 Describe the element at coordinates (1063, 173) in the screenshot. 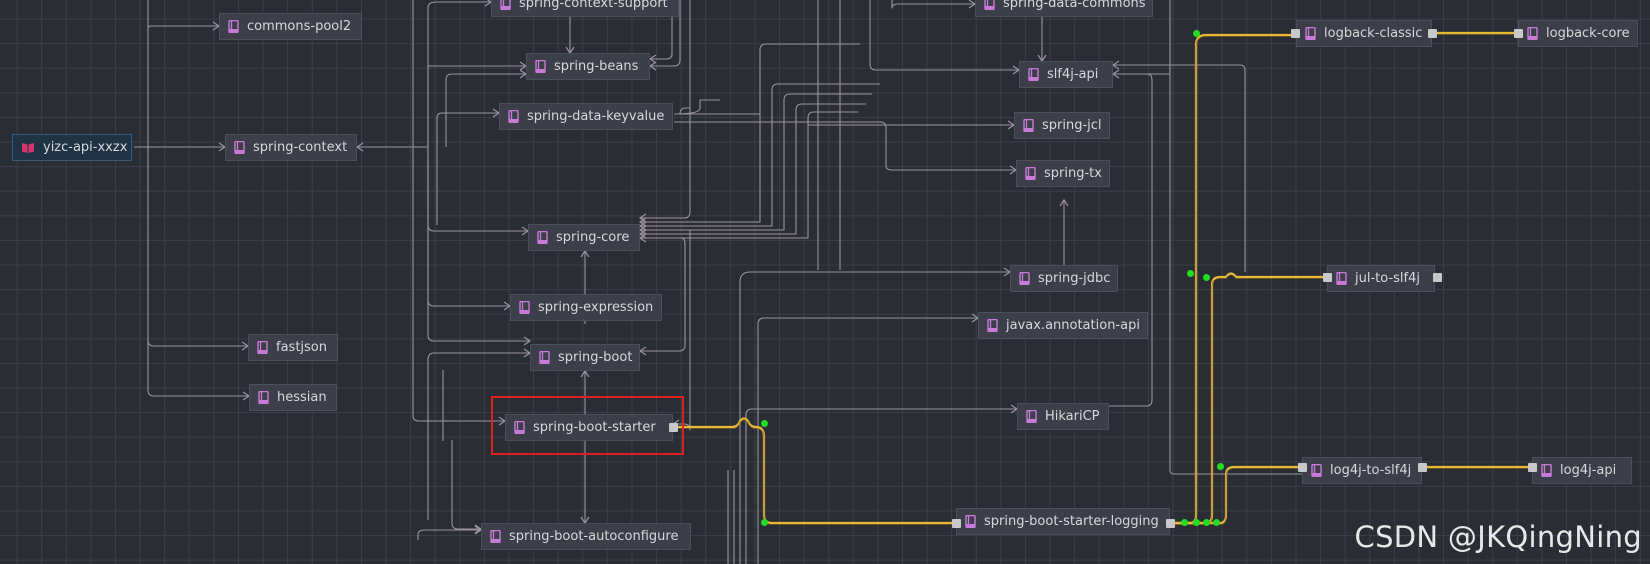

I see `node-spring-tx: spring-tx` at that location.